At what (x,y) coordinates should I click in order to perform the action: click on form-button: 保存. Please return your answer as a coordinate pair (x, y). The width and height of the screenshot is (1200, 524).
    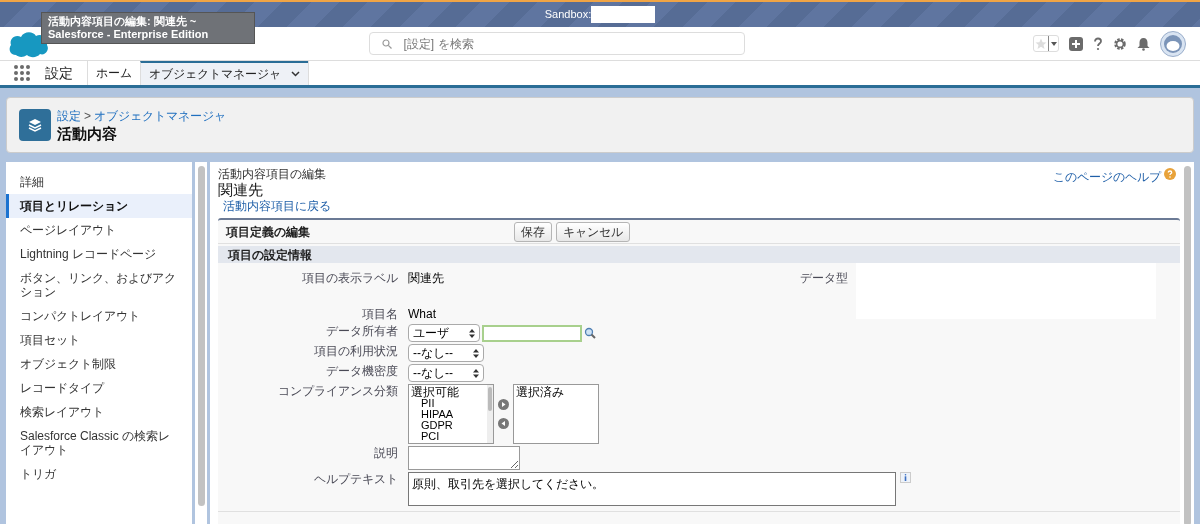
    Looking at the image, I should click on (533, 231).